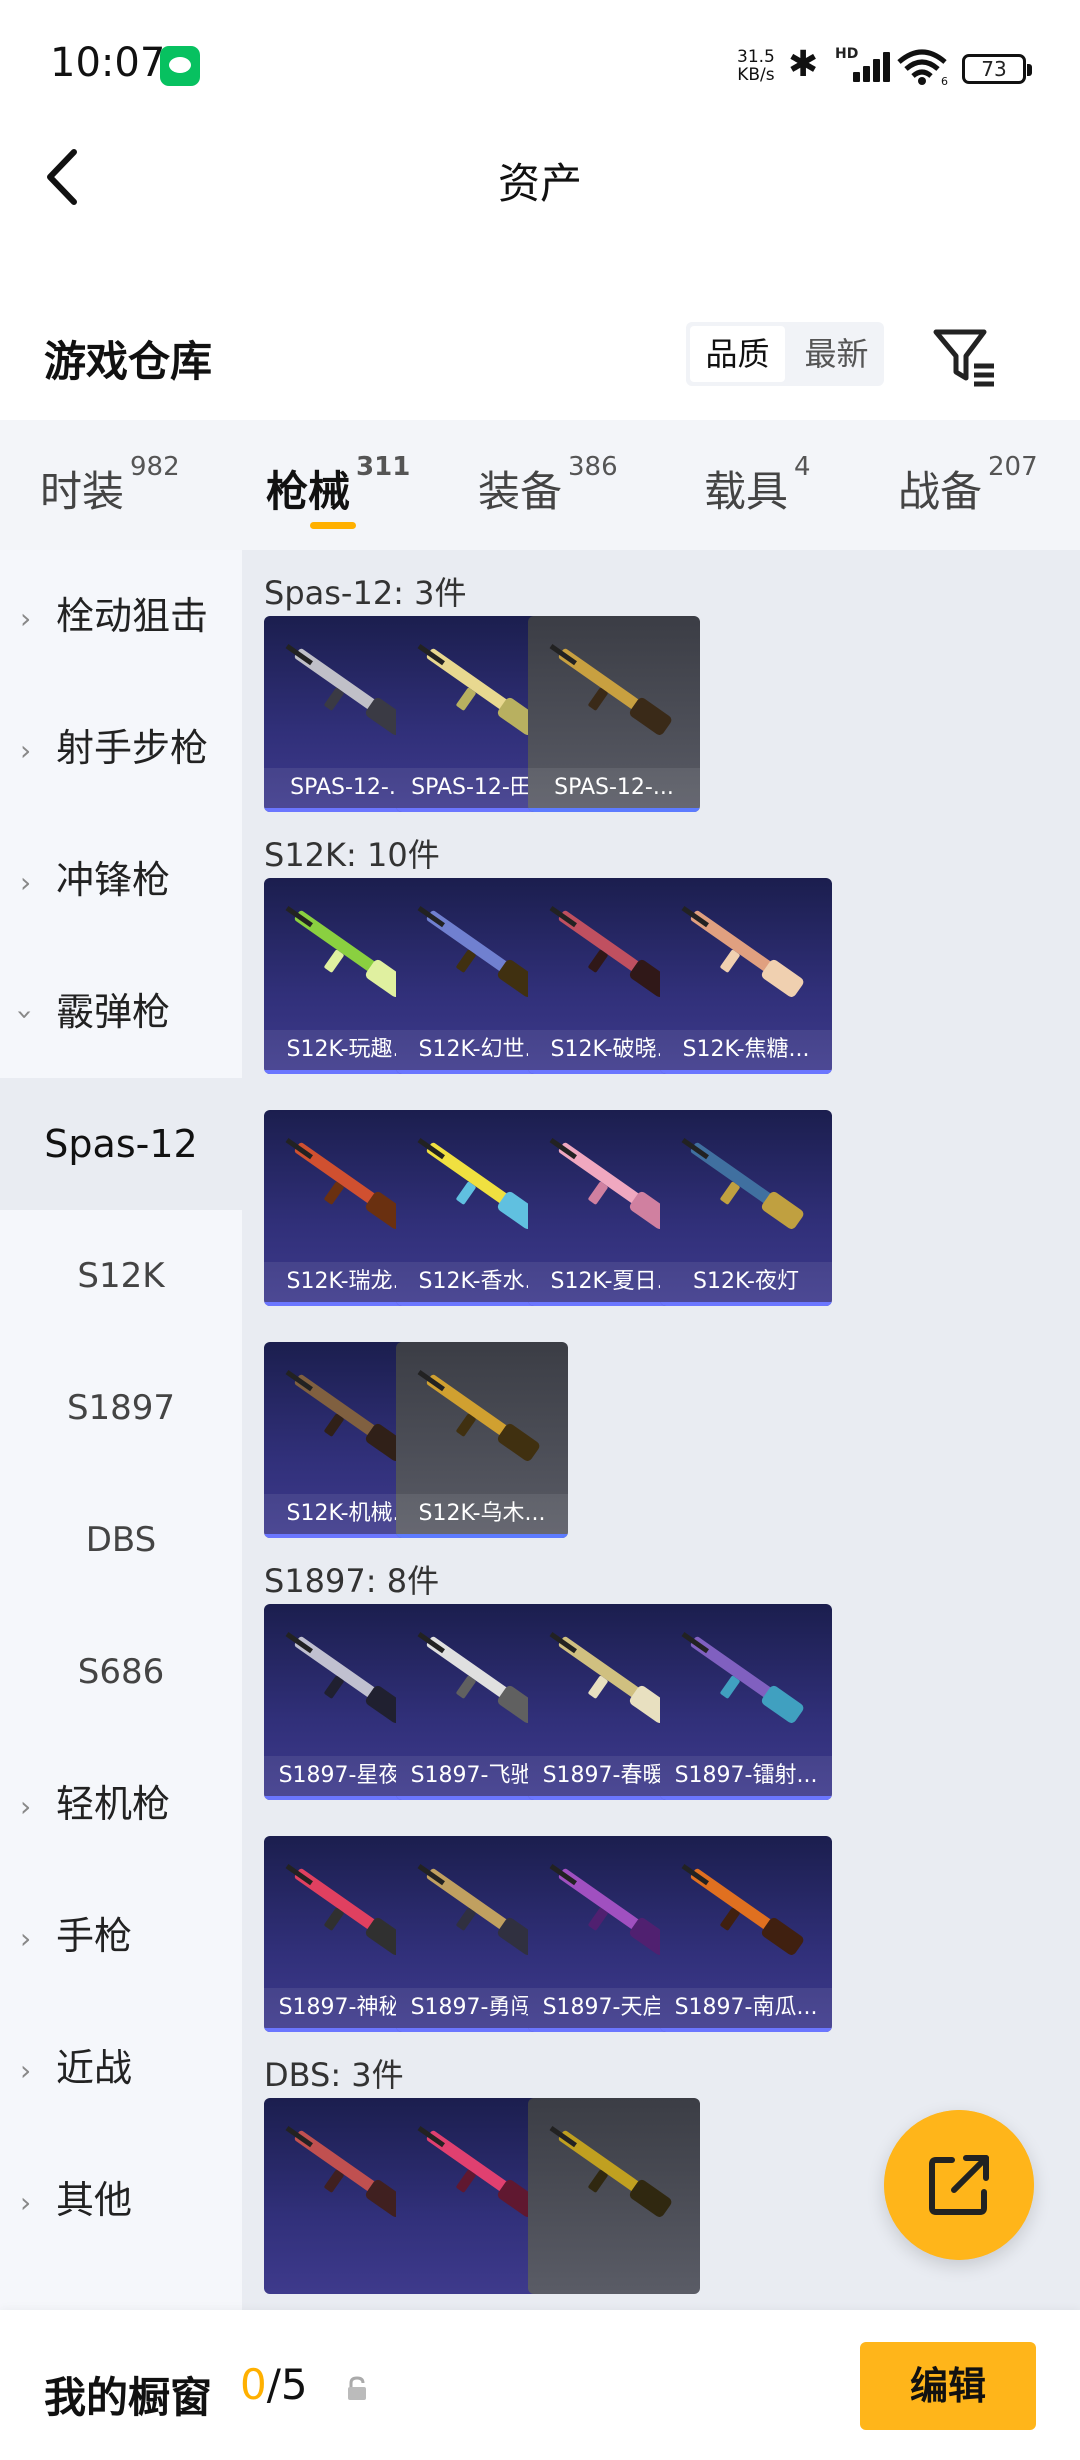  I want to click on network-speed: 31.5 KB/s, so click(756, 66).